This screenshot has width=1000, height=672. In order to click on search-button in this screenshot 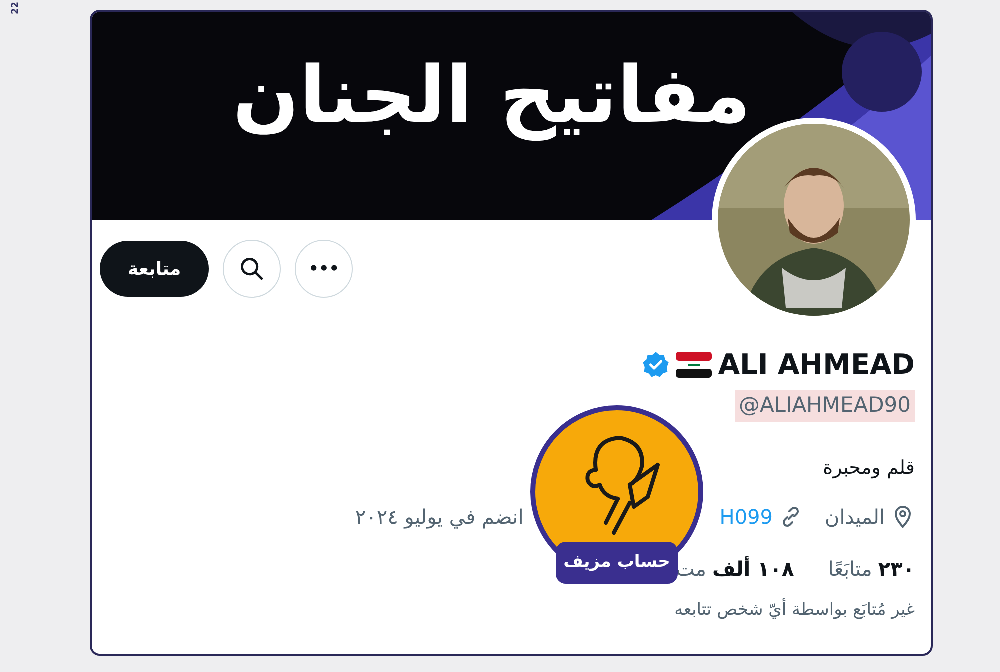, I will do `click(252, 269)`.